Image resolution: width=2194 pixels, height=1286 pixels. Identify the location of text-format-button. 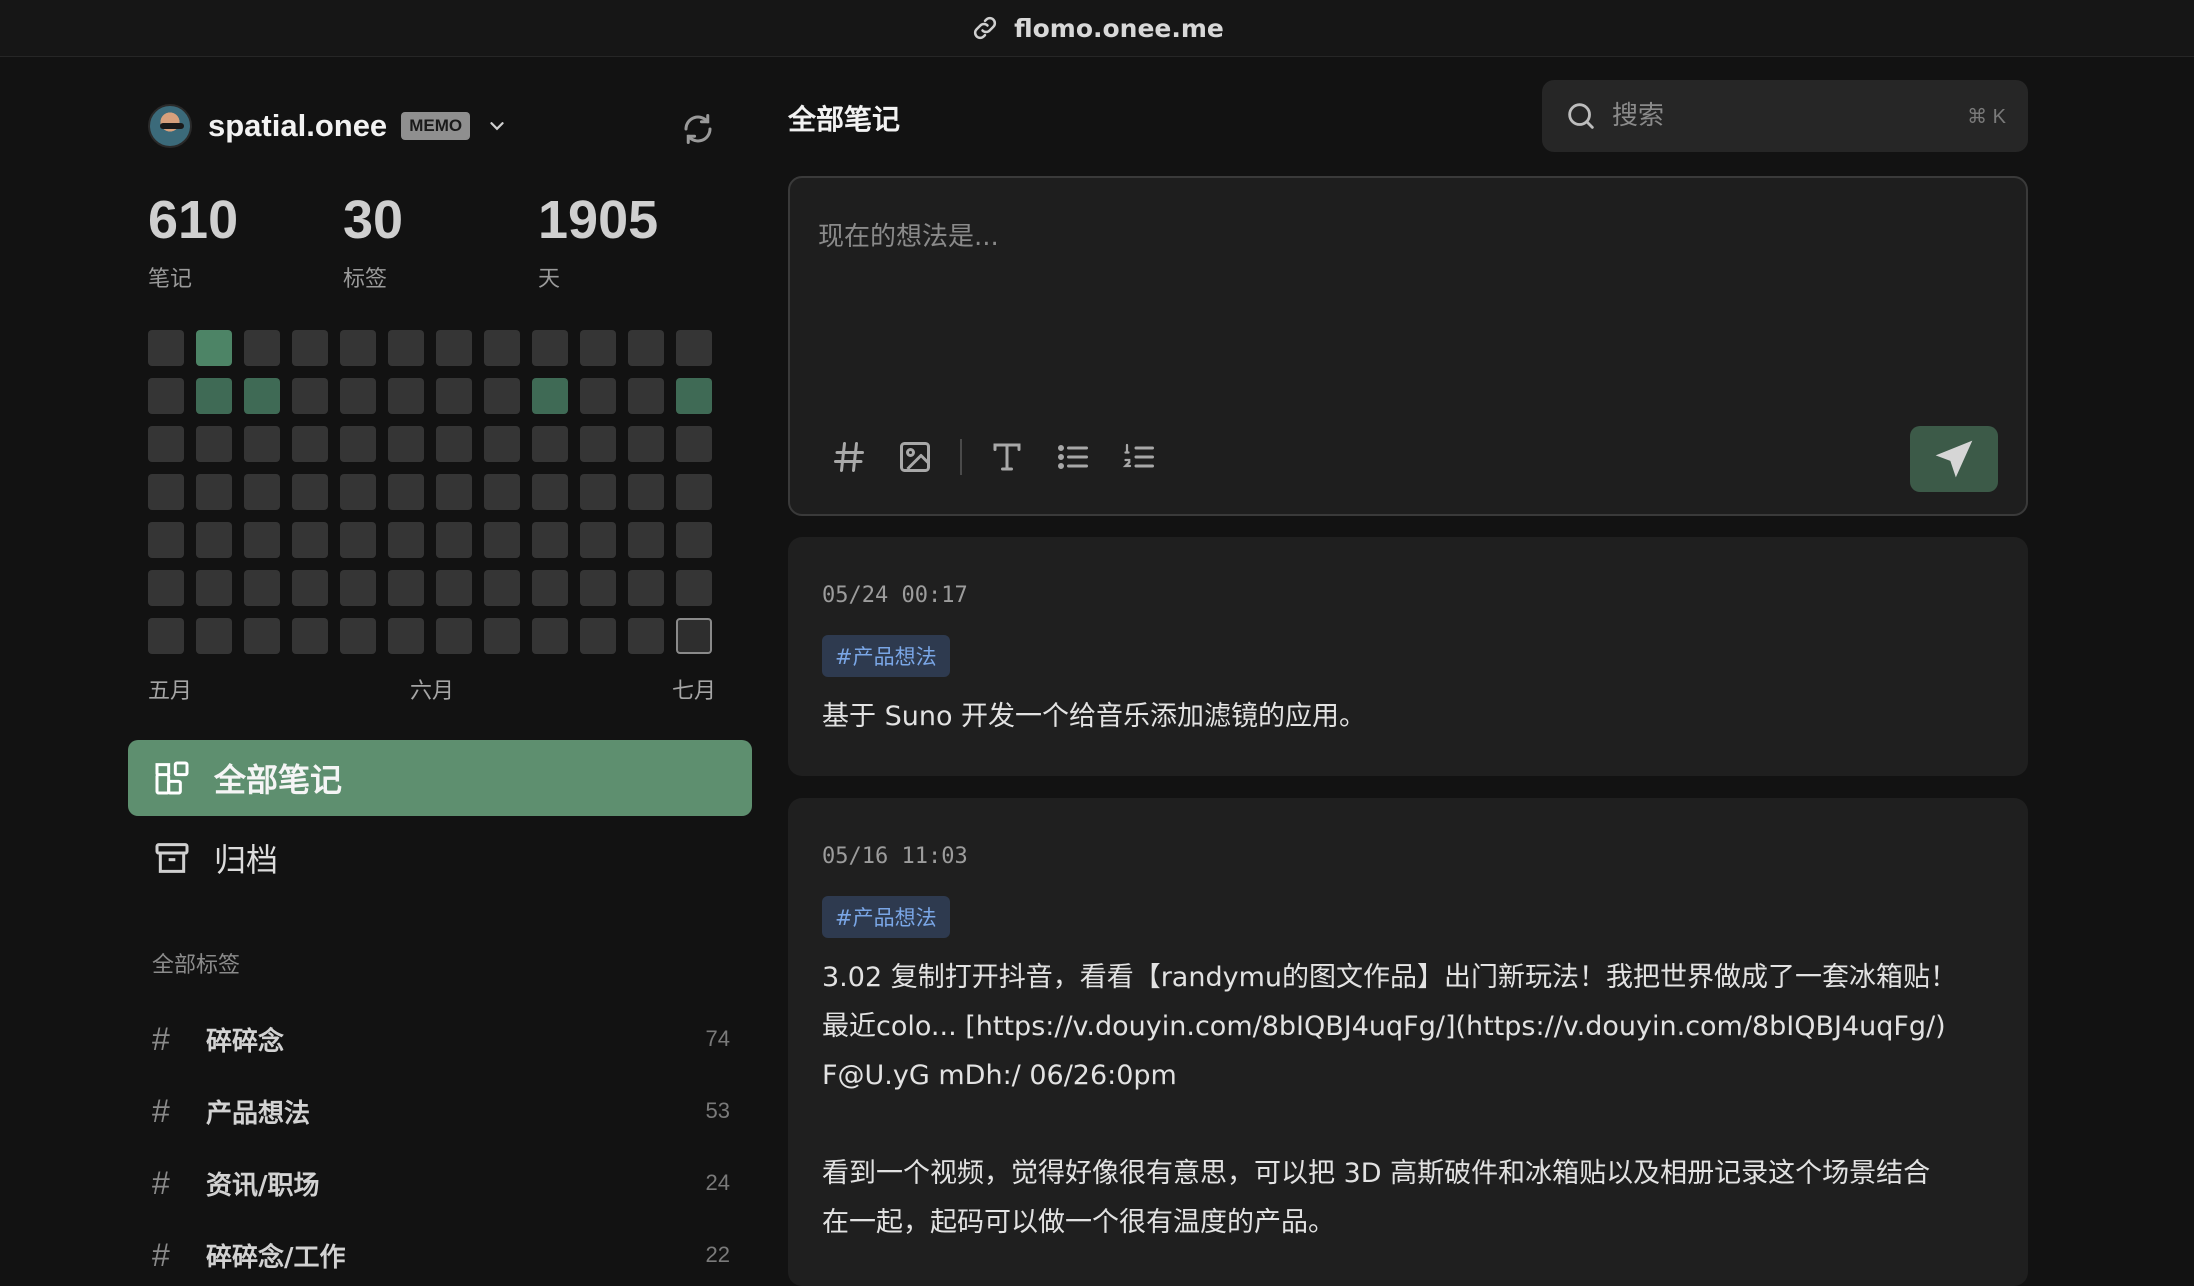
(1007, 457).